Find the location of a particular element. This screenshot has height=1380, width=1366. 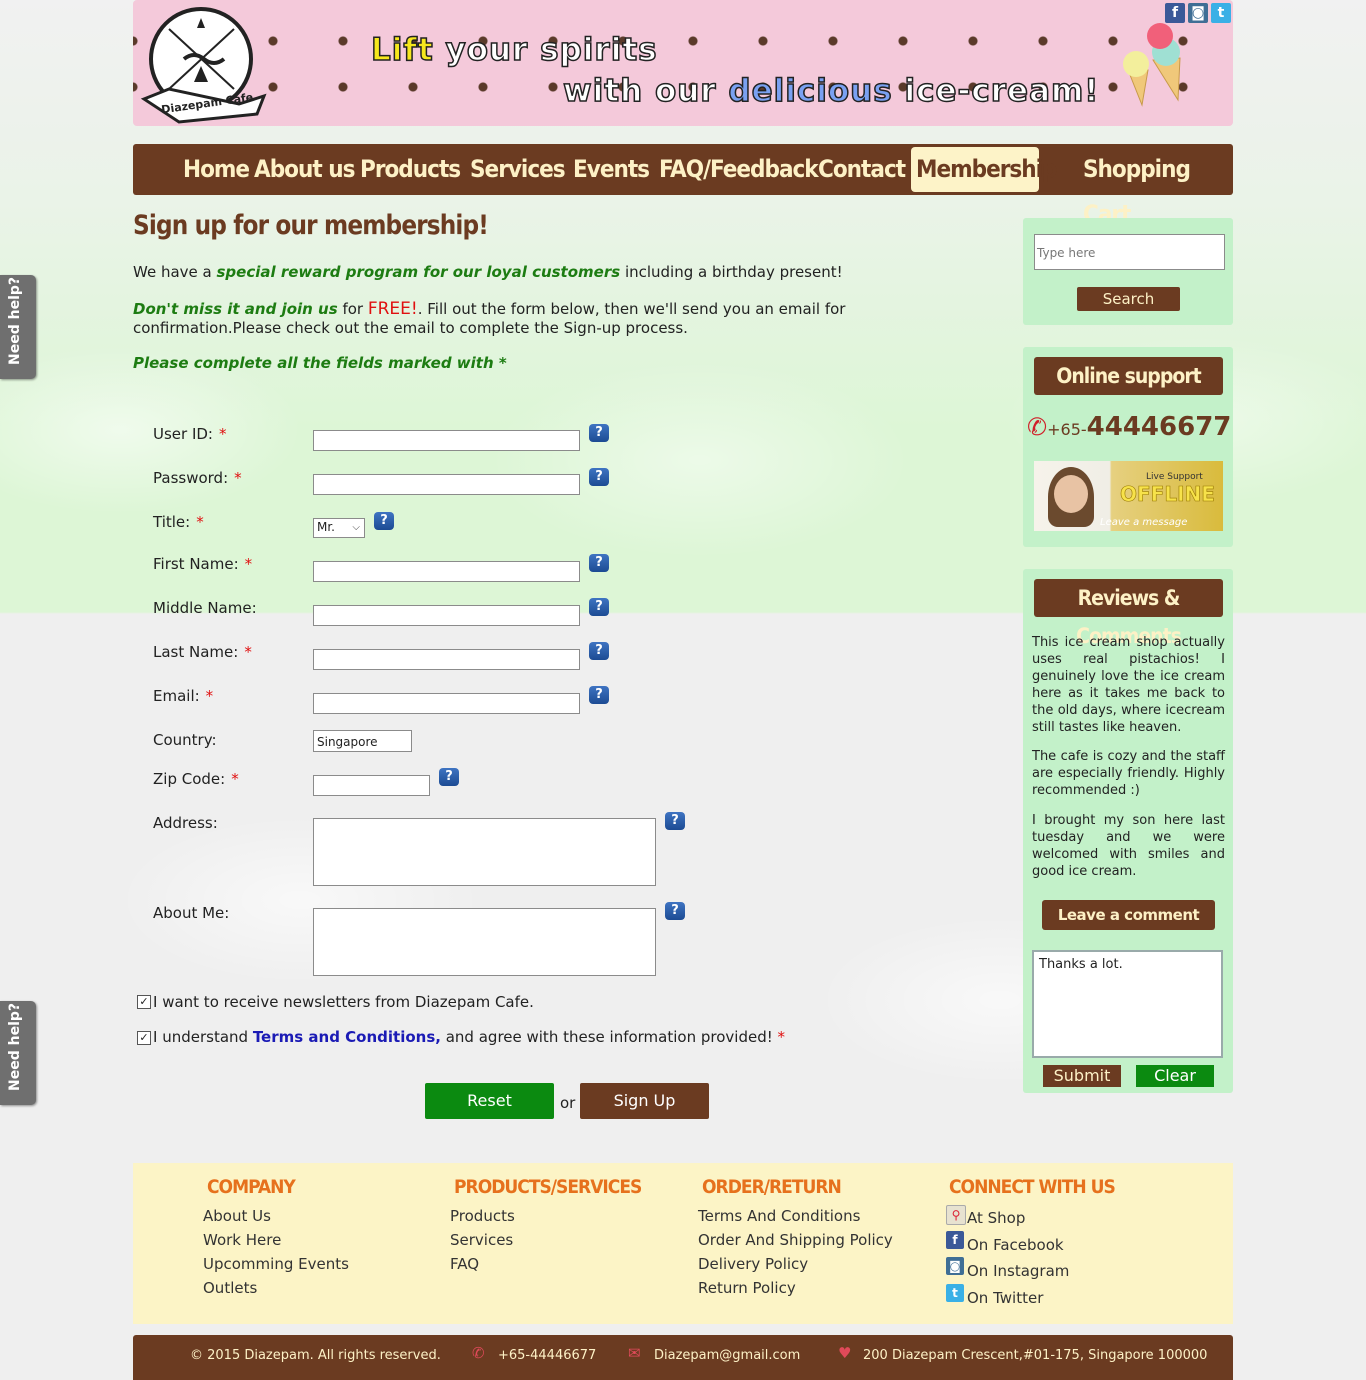

last-name-help-icon: ? is located at coordinates (599, 651).